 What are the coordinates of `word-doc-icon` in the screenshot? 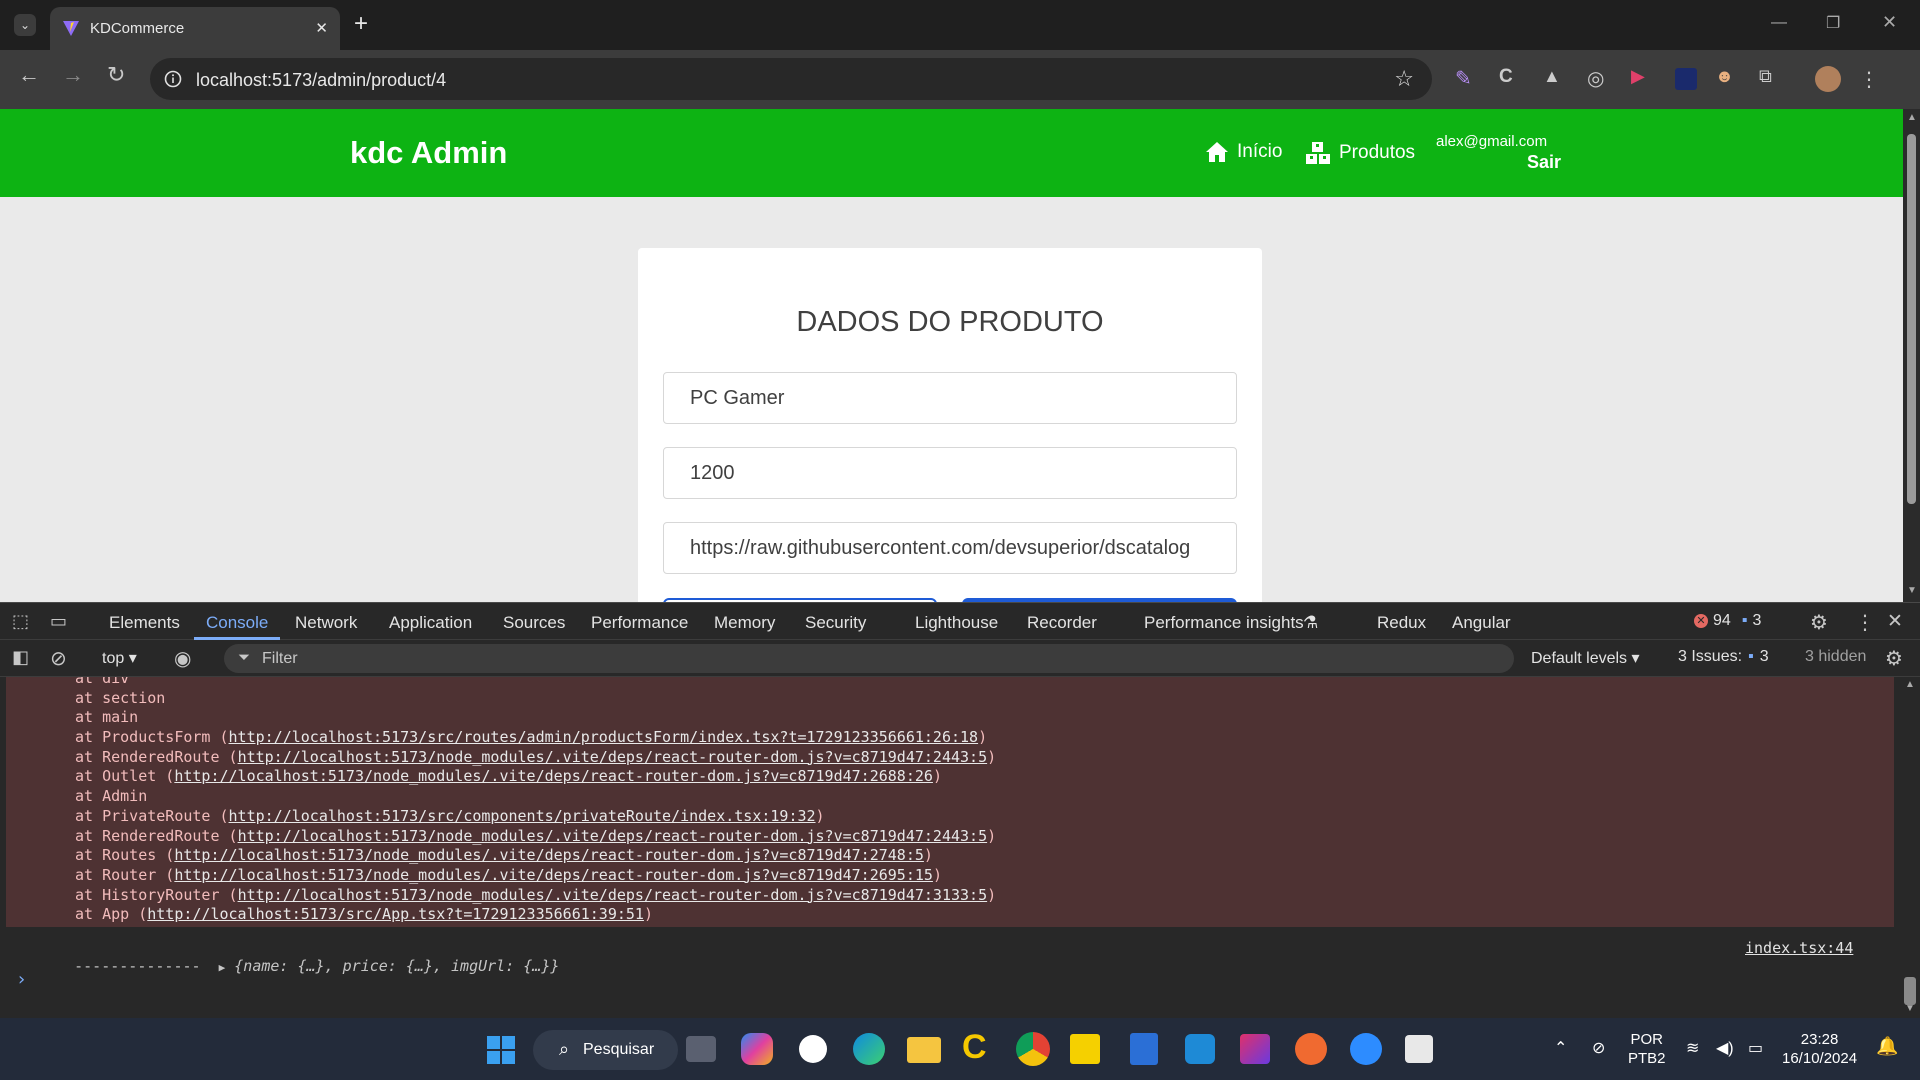 It's located at (1144, 1049).